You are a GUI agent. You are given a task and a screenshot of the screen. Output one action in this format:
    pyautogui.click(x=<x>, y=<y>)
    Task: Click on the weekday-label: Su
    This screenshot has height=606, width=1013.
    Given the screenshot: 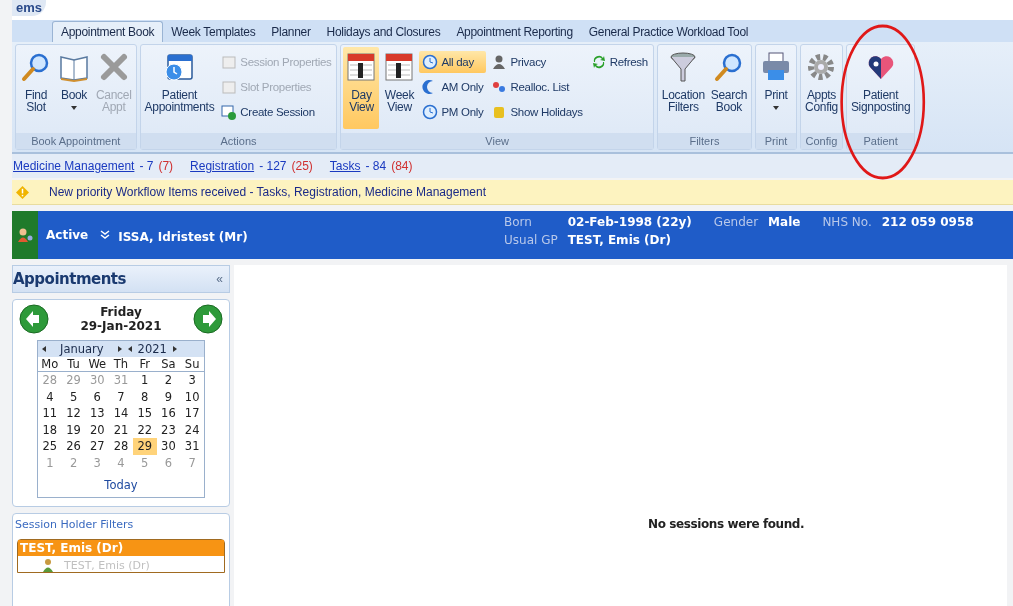 What is the action you would take?
    pyautogui.click(x=192, y=364)
    